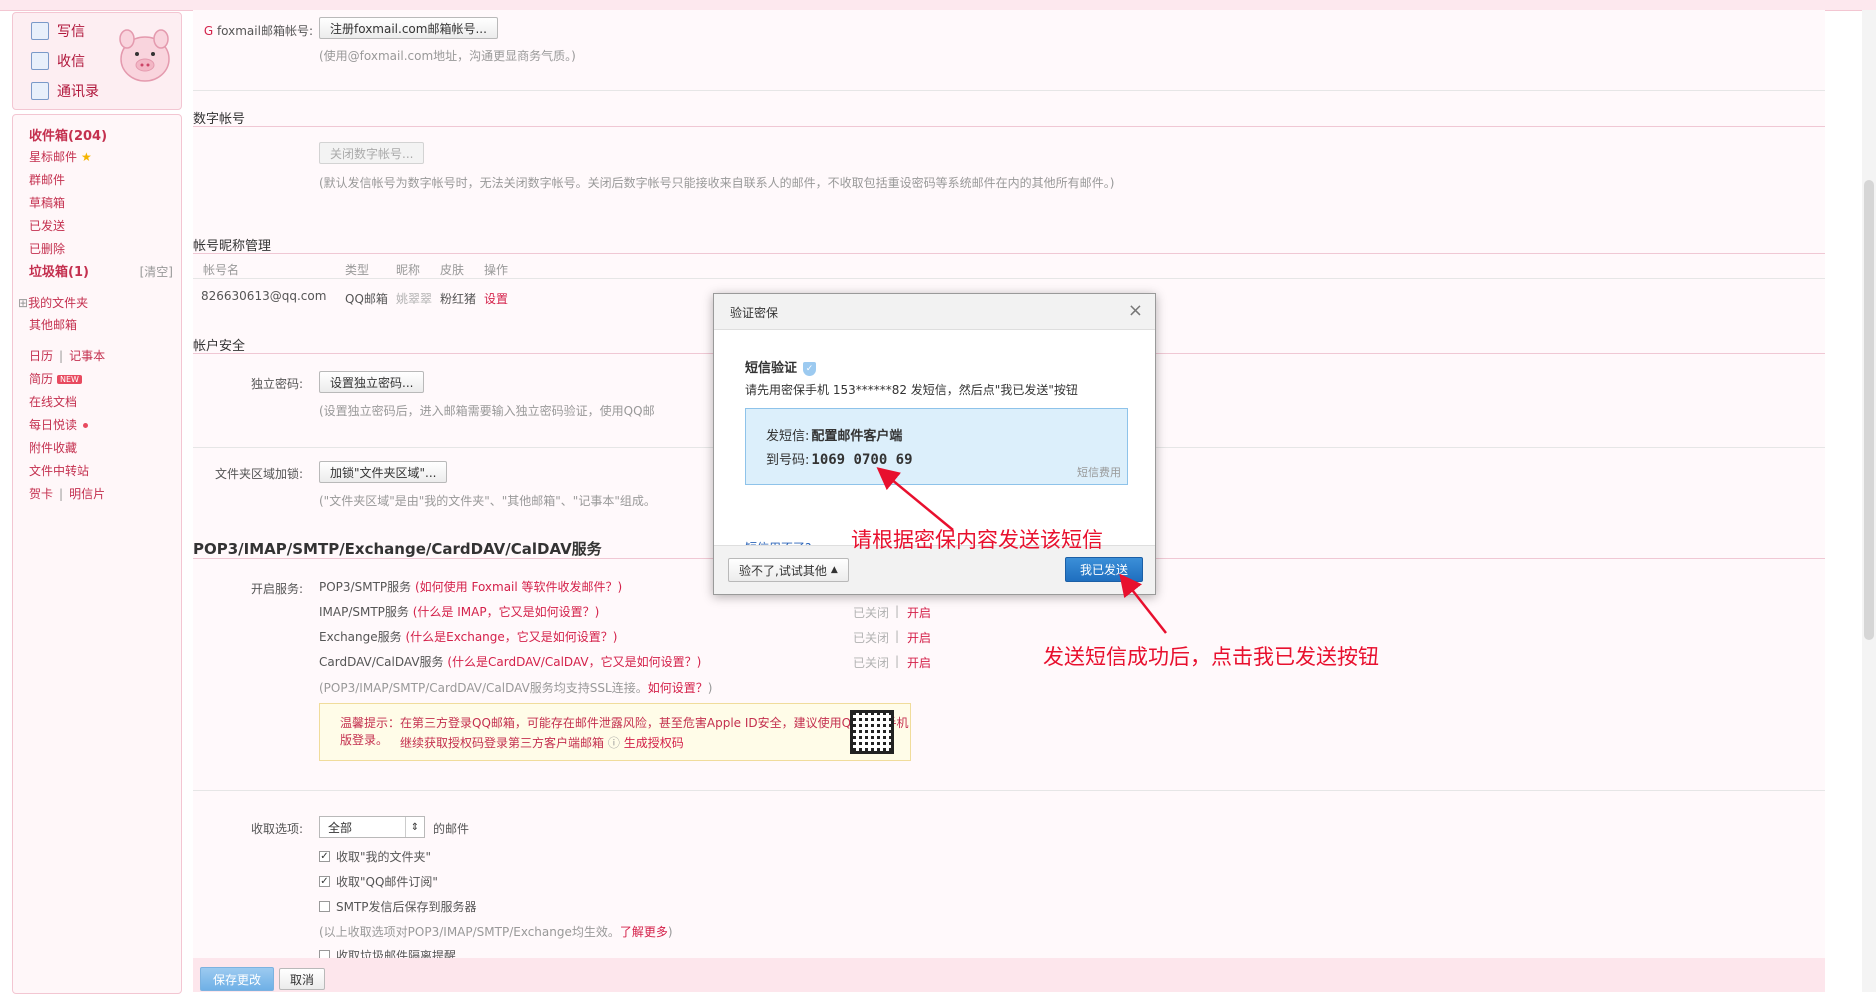 The image size is (1876, 994). Describe the element at coordinates (1869, 410) in the screenshot. I see `scrollbar-thumb` at that location.